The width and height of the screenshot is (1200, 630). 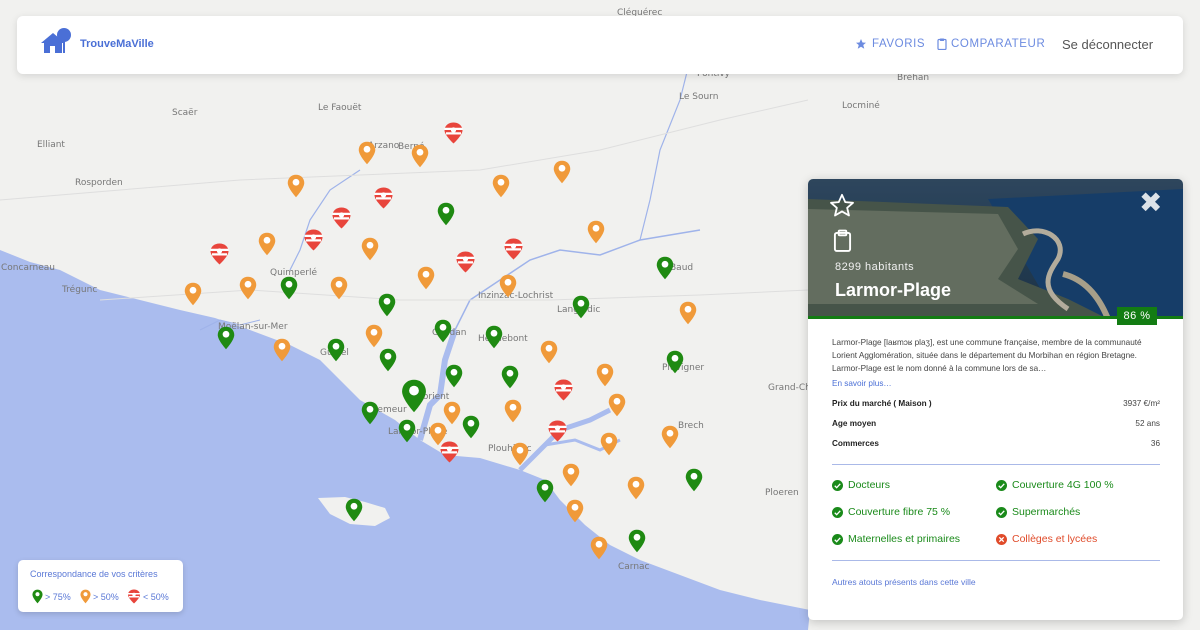 What do you see at coordinates (998, 44) in the screenshot?
I see `comparator-label: COMPARATEUR` at bounding box center [998, 44].